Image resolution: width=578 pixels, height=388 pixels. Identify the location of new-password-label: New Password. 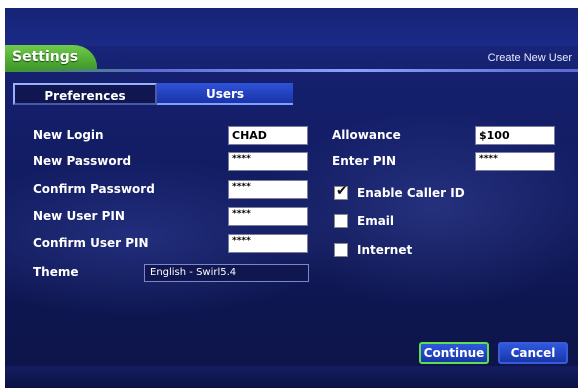
(82, 161).